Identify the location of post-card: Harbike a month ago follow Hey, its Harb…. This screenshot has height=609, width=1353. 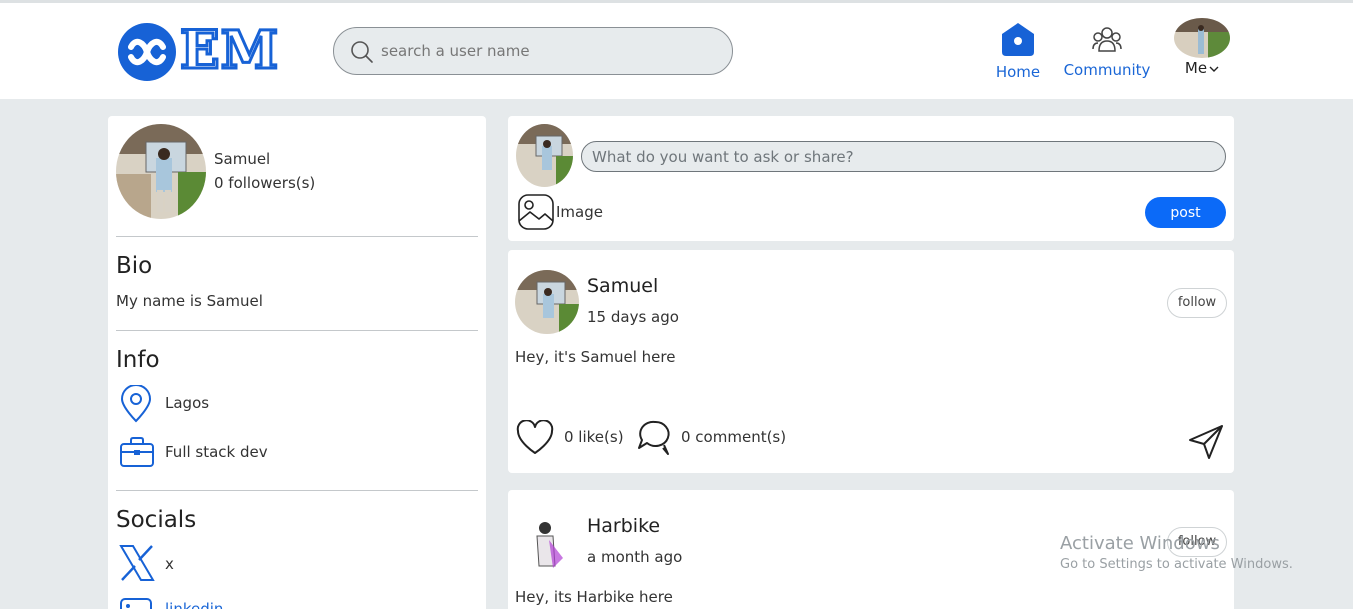
(871, 549).